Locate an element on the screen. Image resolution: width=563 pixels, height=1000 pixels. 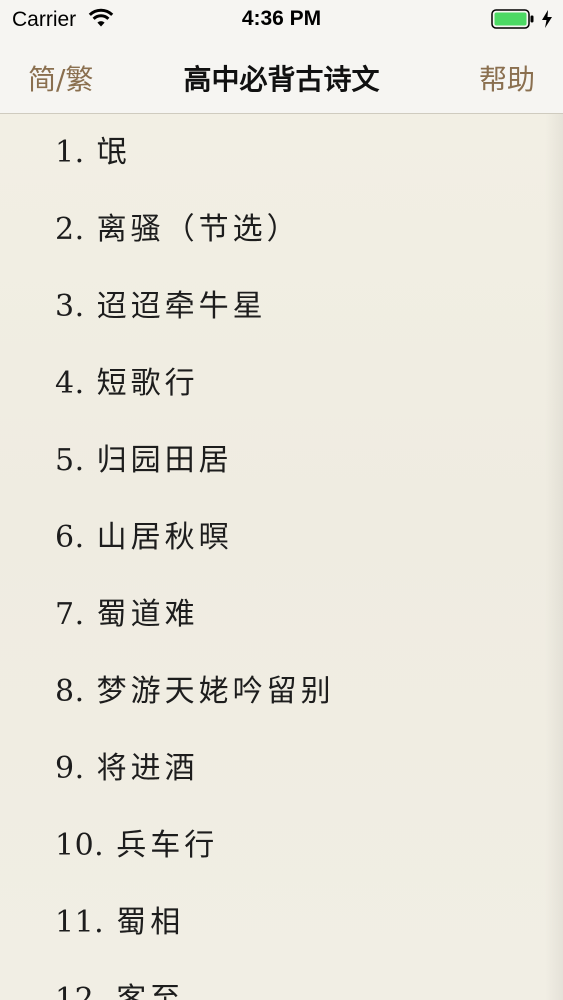
list-item-poem-3: 3. 迢迢牵牛星 is located at coordinates (161, 307).